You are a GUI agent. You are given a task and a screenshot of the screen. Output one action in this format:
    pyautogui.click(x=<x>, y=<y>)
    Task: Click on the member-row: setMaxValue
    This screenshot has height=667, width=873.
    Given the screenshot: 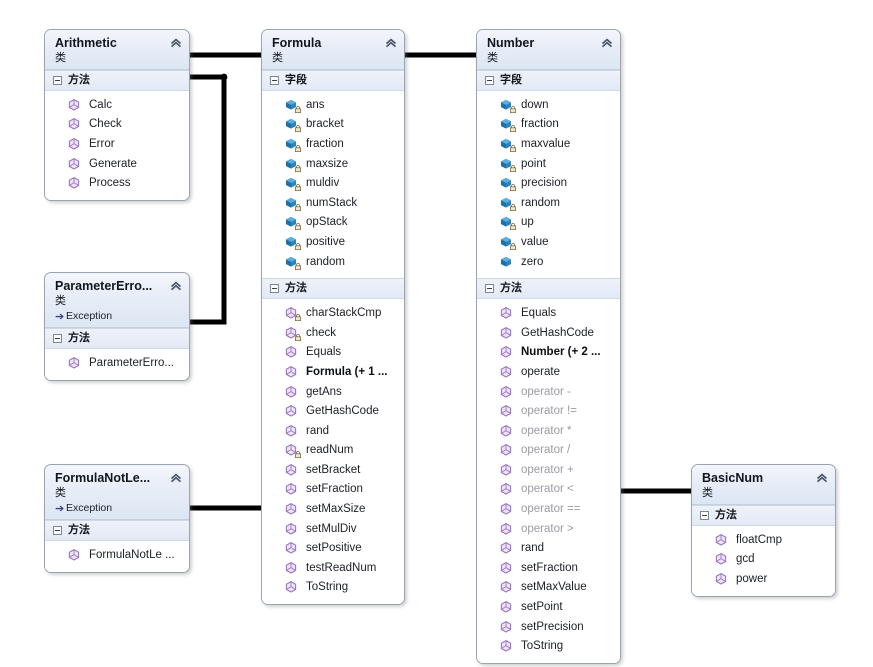 What is the action you would take?
    pyautogui.click(x=548, y=588)
    